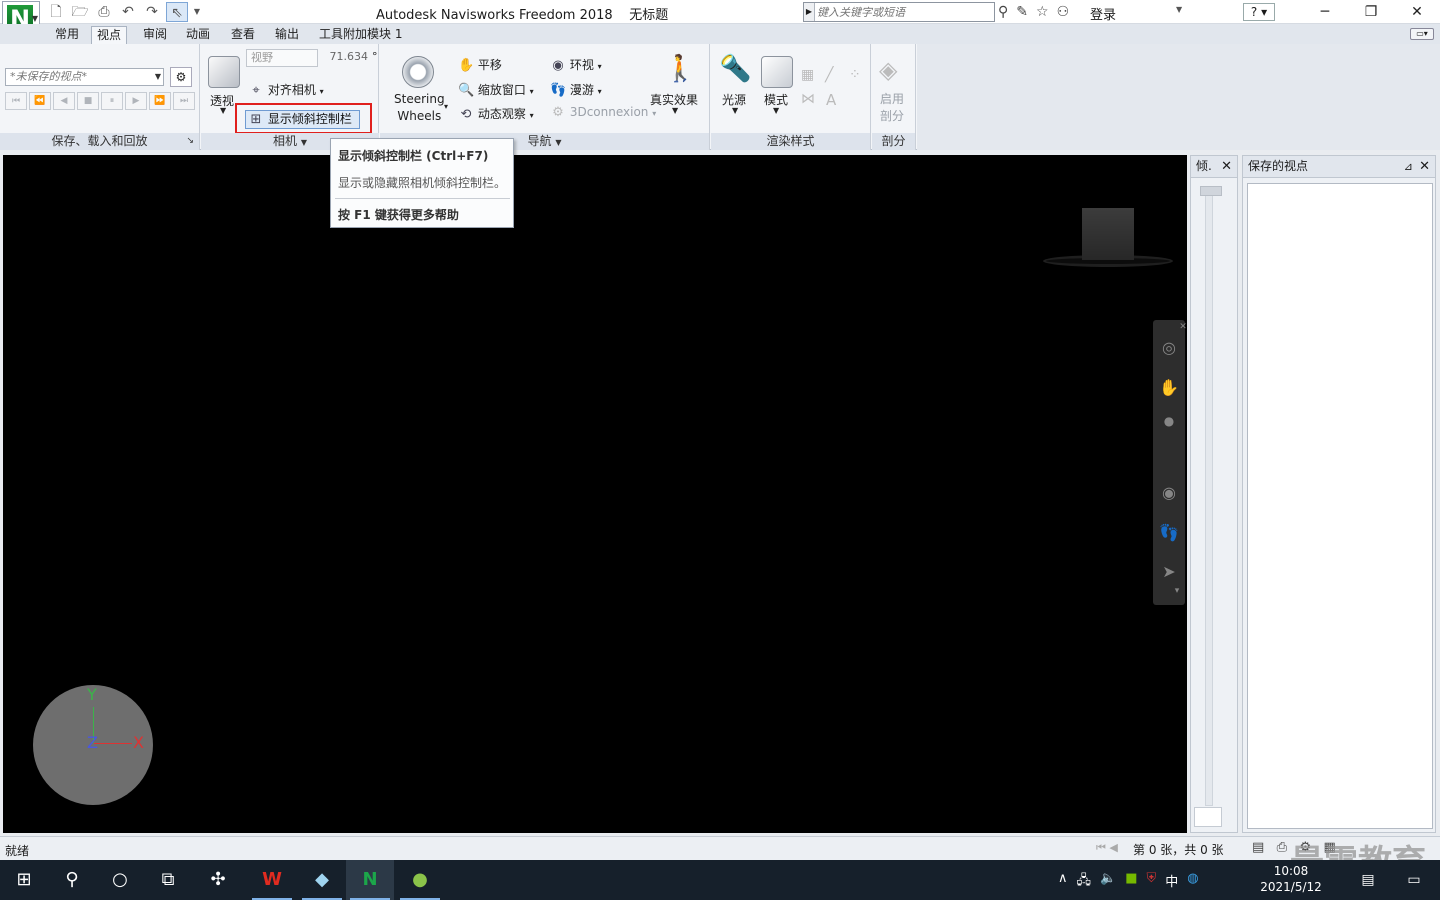 The width and height of the screenshot is (1440, 900). I want to click on redo-icon: ↷, so click(152, 12).